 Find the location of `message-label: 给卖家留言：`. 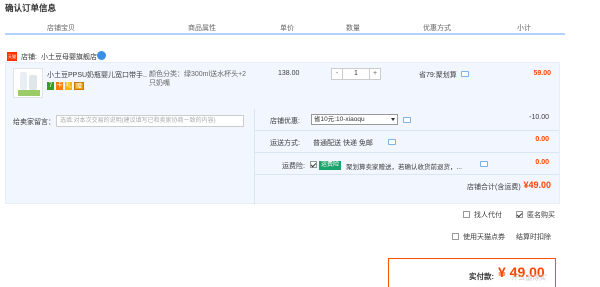

message-label: 给卖家留言： is located at coordinates (34, 122).